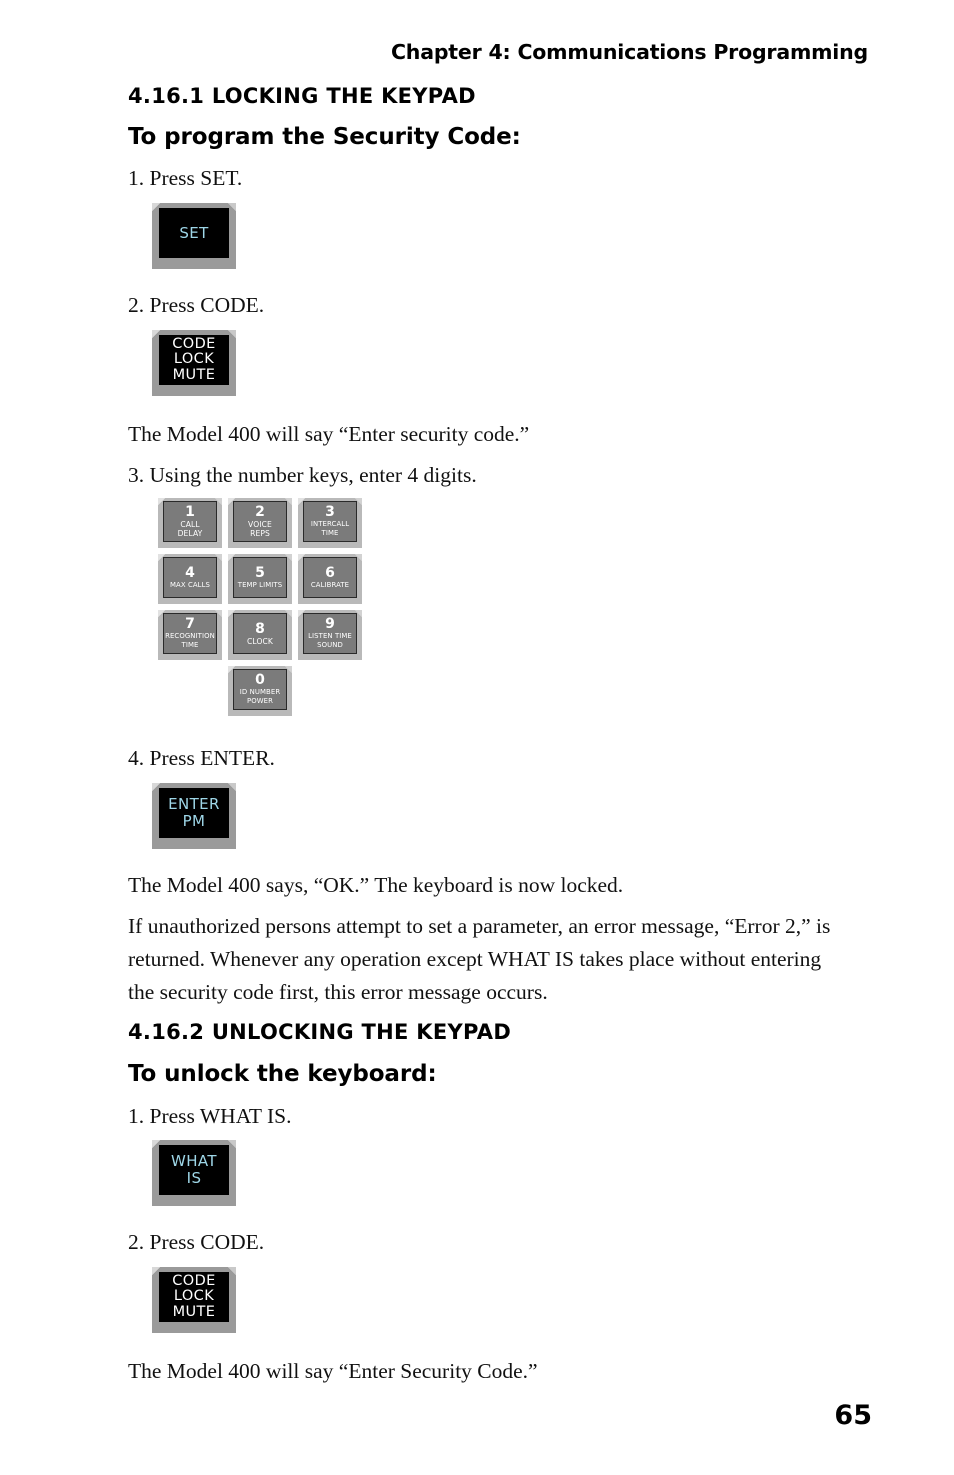 This screenshot has height=1475, width=954. What do you see at coordinates (330, 512) in the screenshot?
I see `keypad-key-3-digit: 3` at bounding box center [330, 512].